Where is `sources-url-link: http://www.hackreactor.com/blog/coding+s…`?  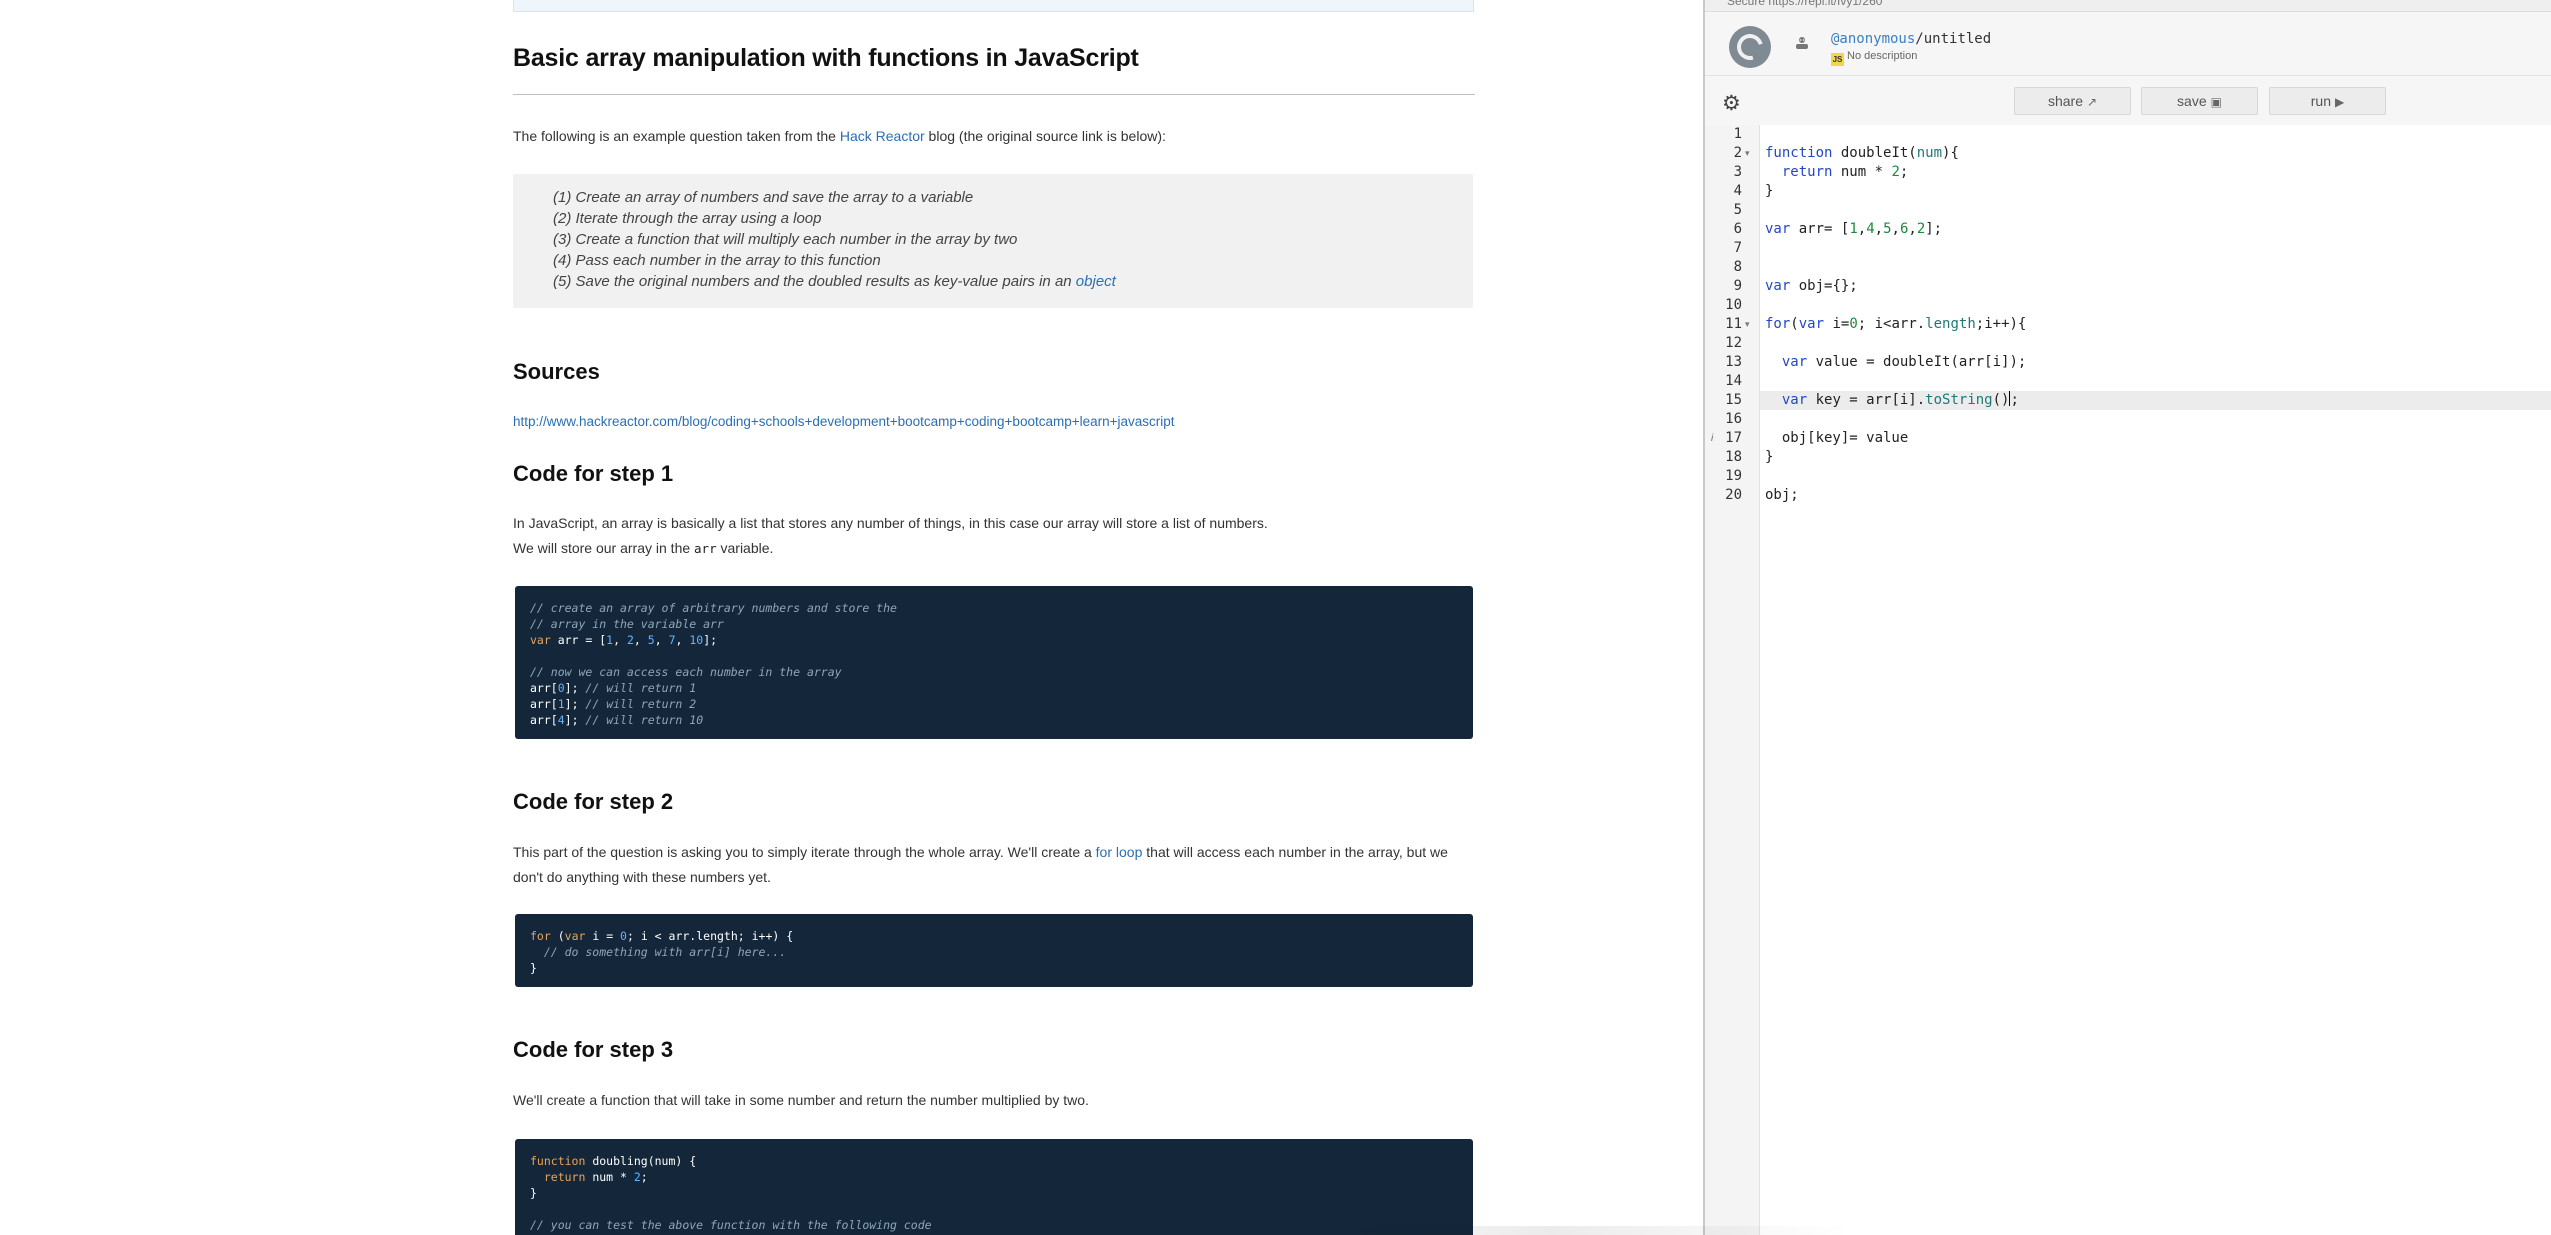
sources-url-link: http://www.hackreactor.com/blog/coding+s… is located at coordinates (844, 421).